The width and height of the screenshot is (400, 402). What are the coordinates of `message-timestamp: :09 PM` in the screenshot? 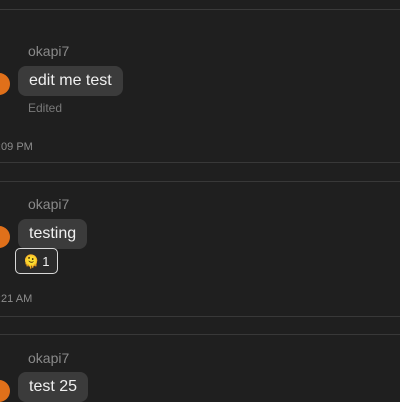 It's located at (16, 147).